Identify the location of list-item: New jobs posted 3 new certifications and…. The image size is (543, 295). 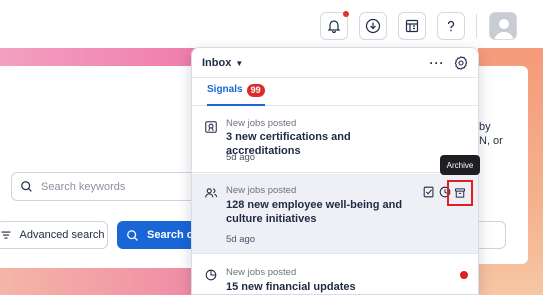
(335, 140).